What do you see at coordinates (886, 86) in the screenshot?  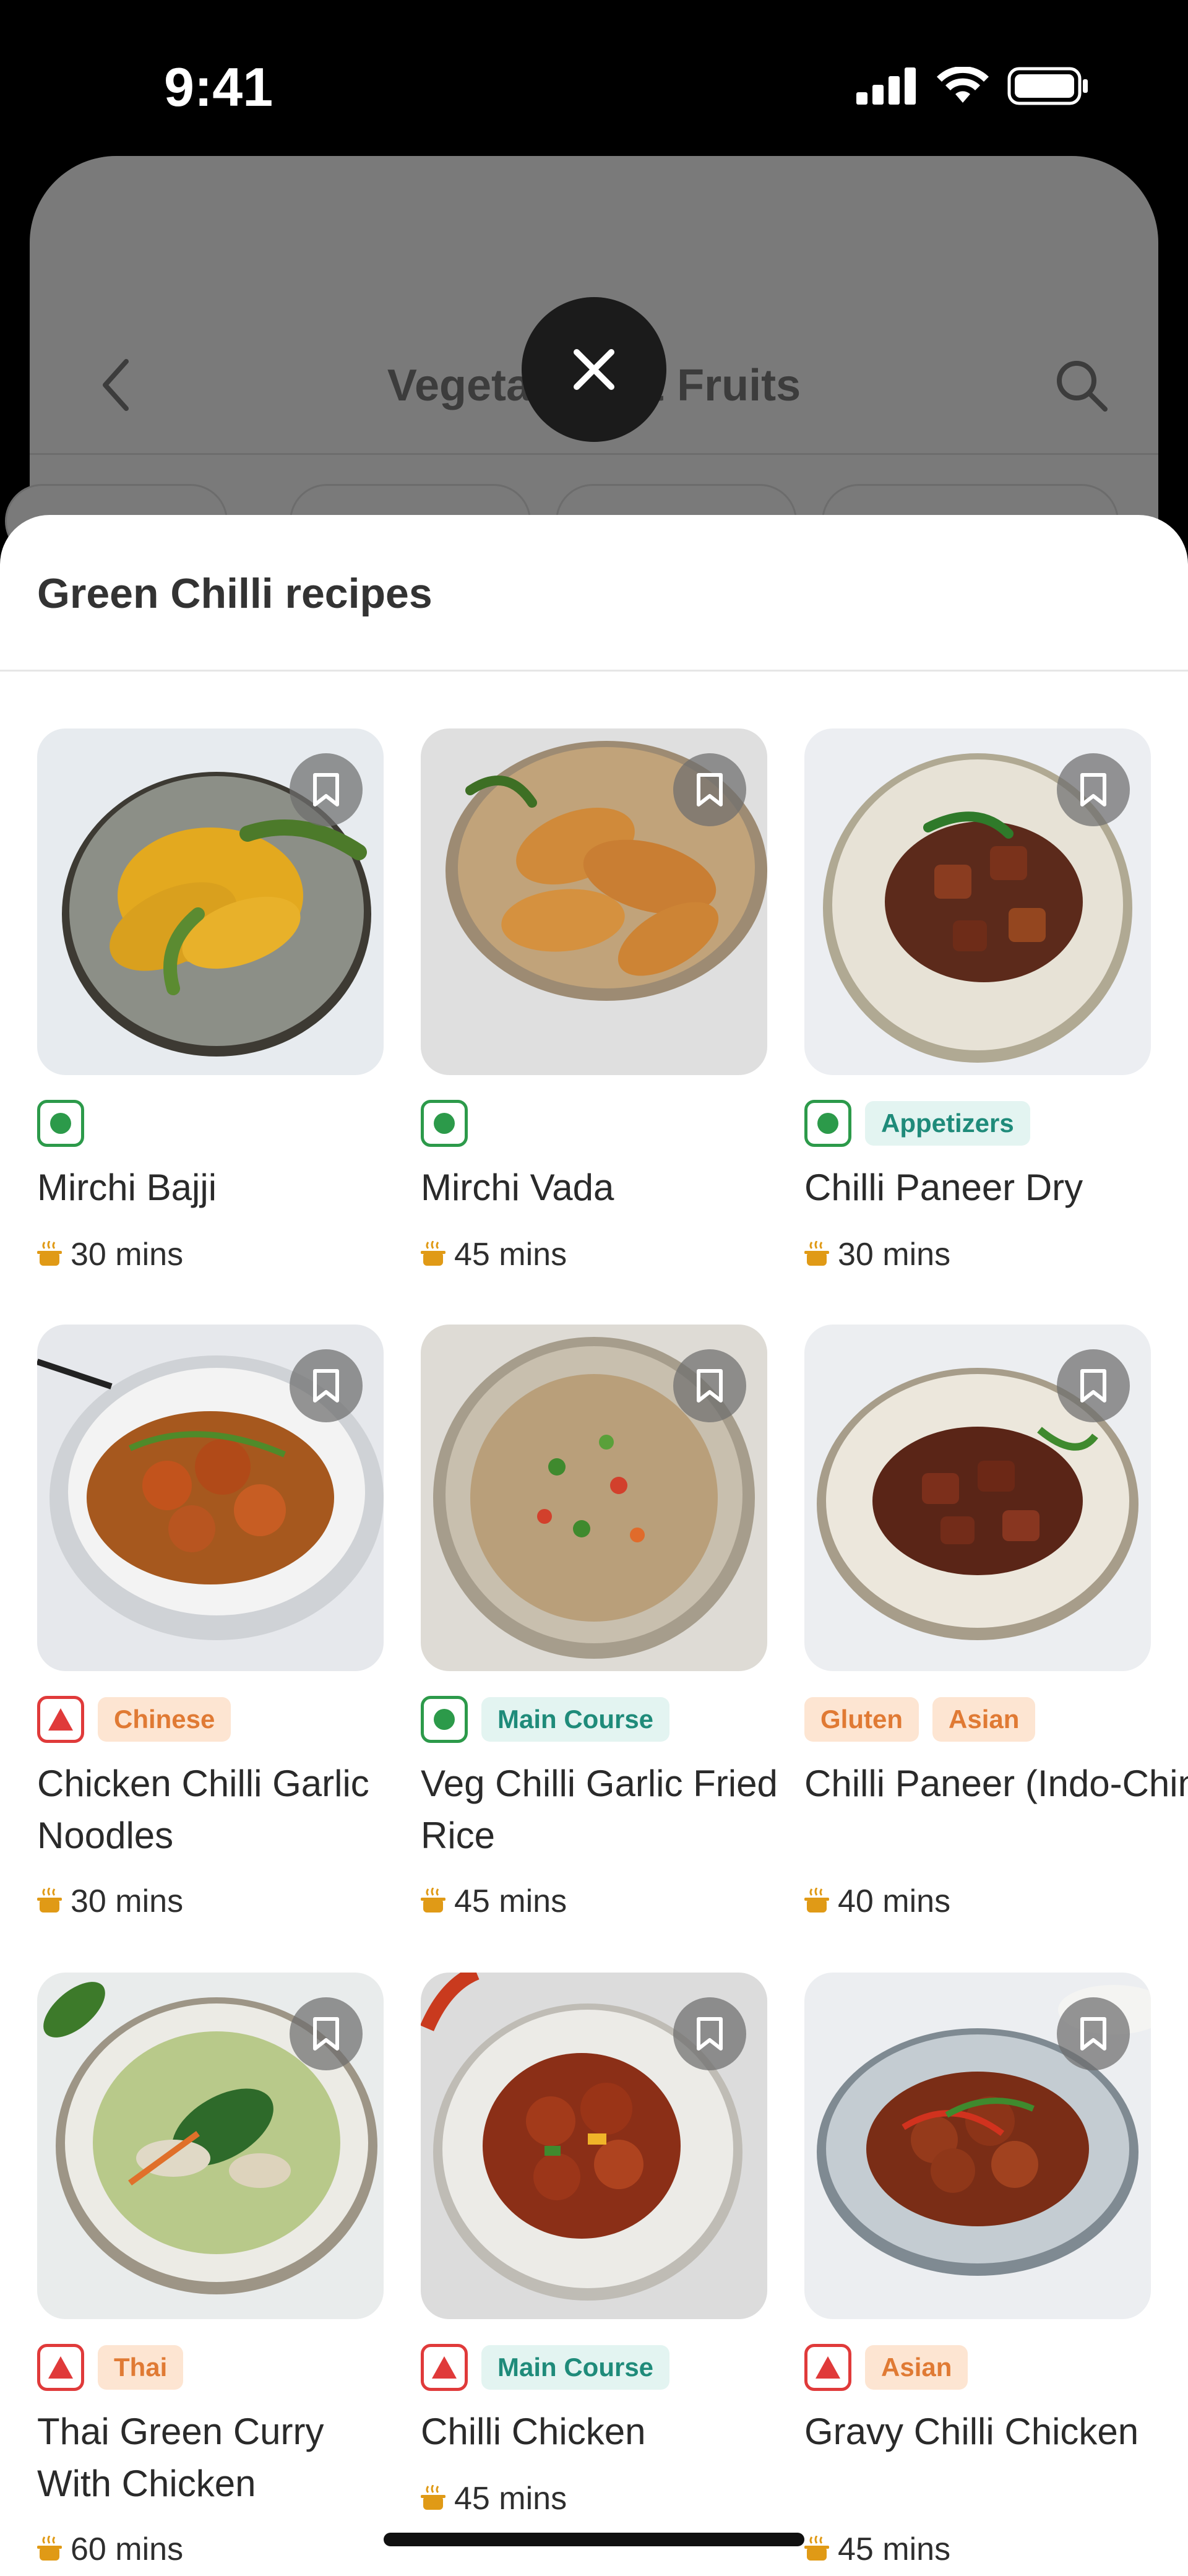 I see `cellular-signal-icon` at bounding box center [886, 86].